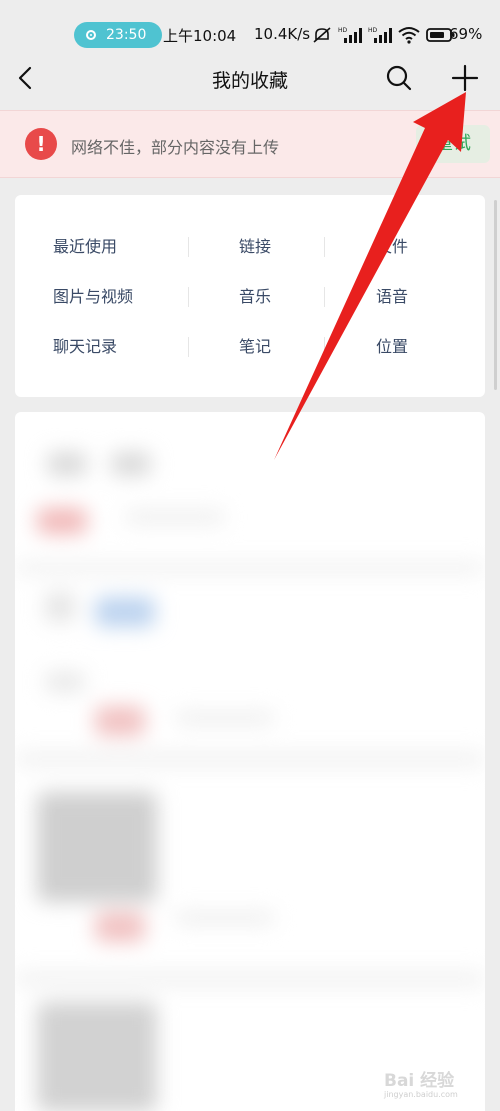 This screenshot has height=1111, width=500. What do you see at coordinates (255, 347) in the screenshot?
I see `category-notes: 笔记` at bounding box center [255, 347].